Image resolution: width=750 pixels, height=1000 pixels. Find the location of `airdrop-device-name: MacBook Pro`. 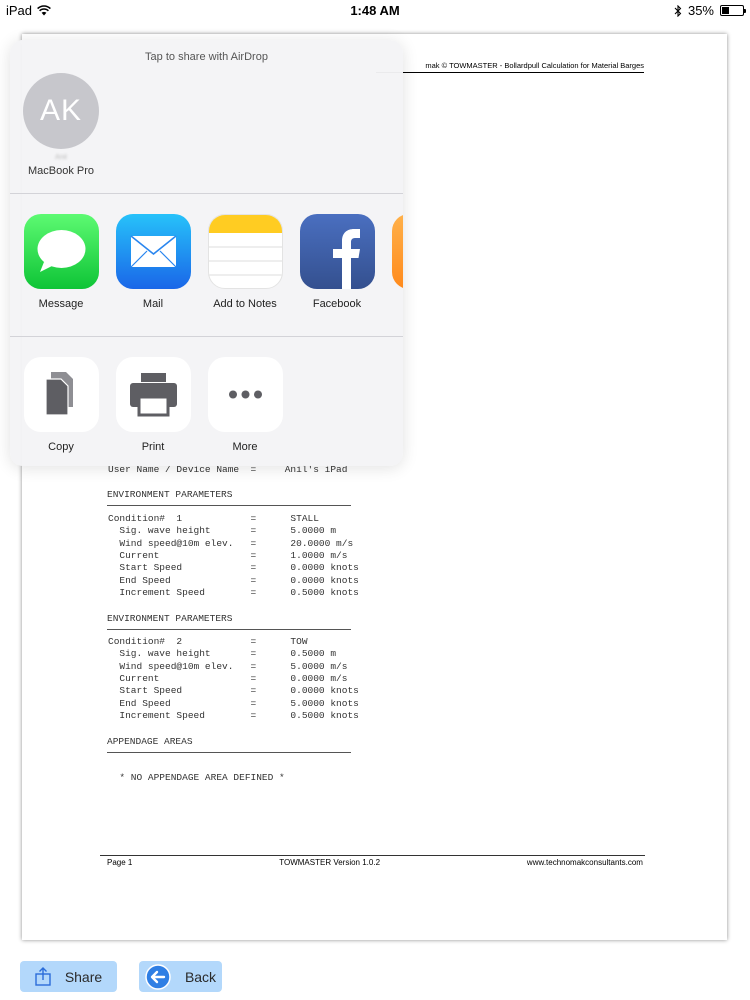

airdrop-device-name: MacBook Pro is located at coordinates (61, 171).